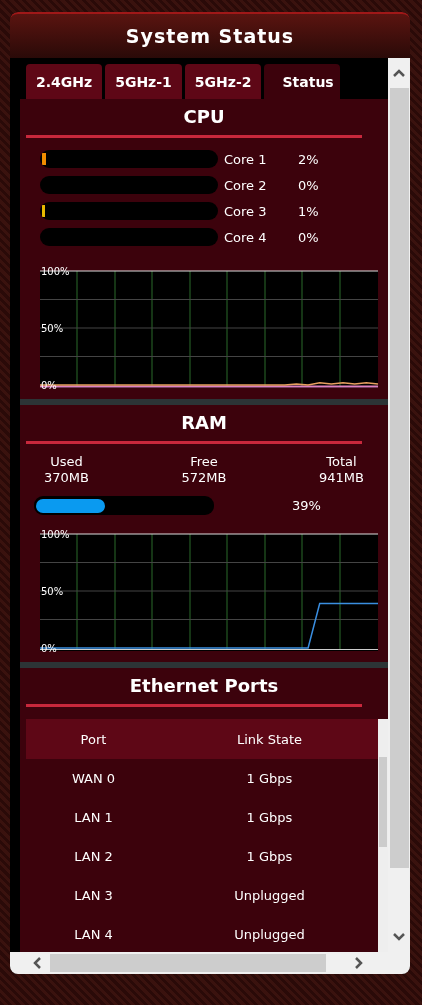 The height and width of the screenshot is (1005, 422). Describe the element at coordinates (204, 462) in the screenshot. I see `stat-label: Free` at that location.